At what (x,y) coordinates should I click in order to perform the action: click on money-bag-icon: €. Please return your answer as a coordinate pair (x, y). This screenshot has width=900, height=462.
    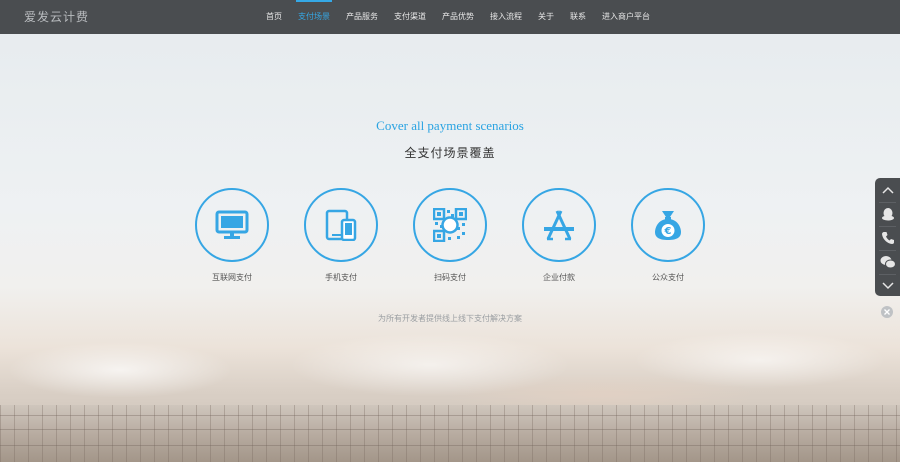
    Looking at the image, I should click on (668, 225).